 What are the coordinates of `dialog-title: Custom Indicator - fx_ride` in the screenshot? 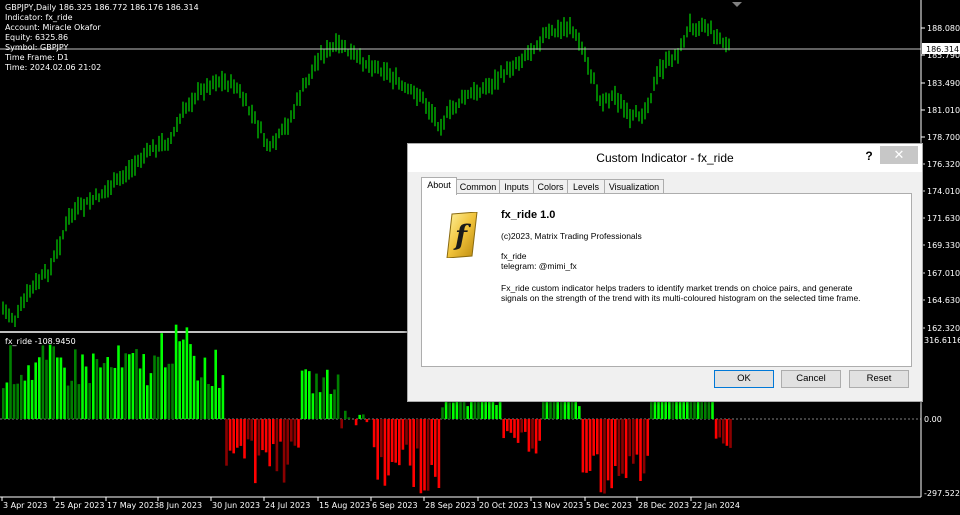 It's located at (665, 158).